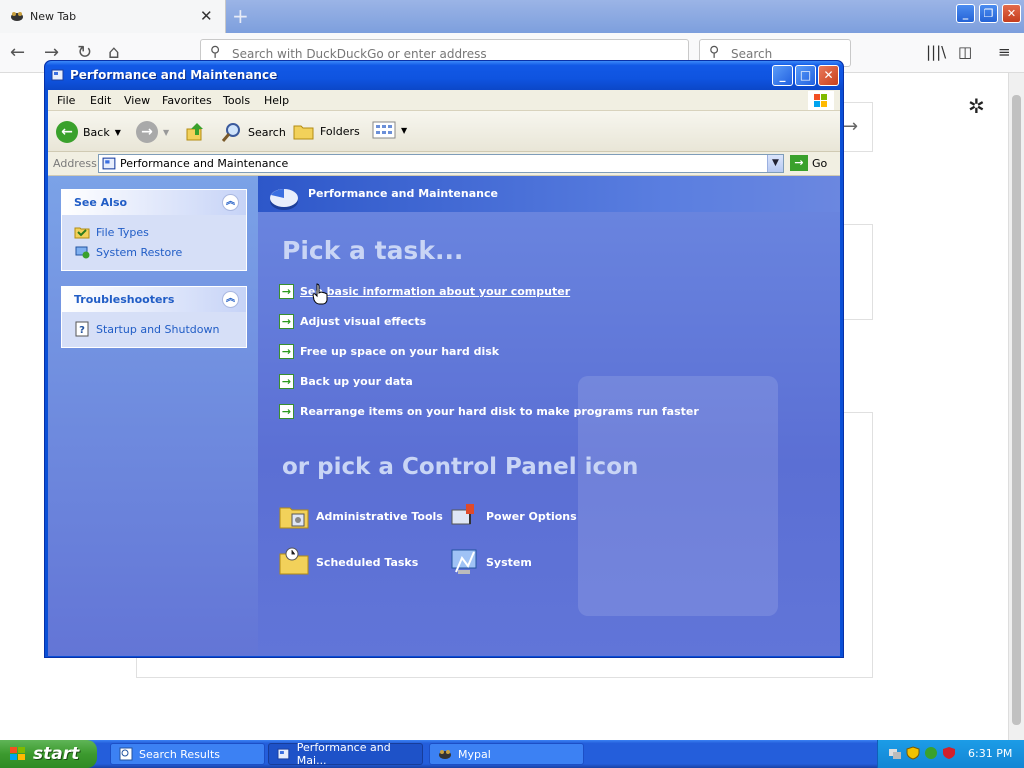 The height and width of the screenshot is (768, 1024). I want to click on gear-icon: ✲, so click(976, 106).